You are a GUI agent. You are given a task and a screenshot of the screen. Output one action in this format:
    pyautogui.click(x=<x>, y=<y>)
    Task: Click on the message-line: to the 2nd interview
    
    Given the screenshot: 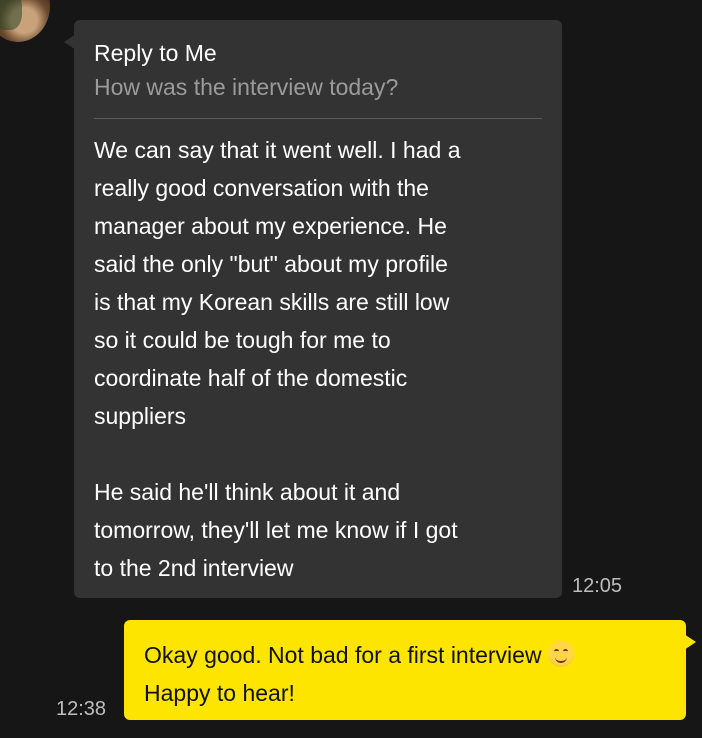 What is the action you would take?
    pyautogui.click(x=194, y=568)
    